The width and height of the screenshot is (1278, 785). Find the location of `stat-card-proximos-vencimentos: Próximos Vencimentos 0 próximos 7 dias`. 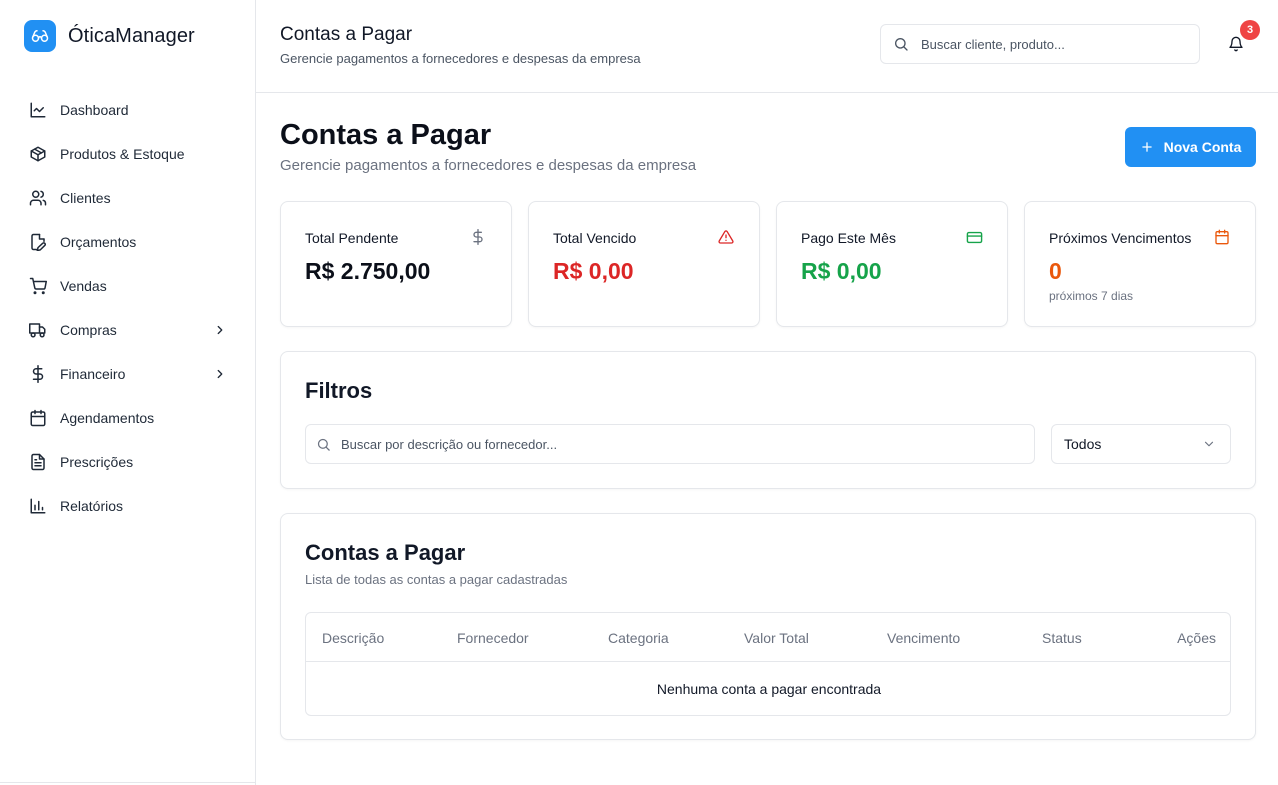

stat-card-proximos-vencimentos: Próximos Vencimentos 0 próximos 7 dias is located at coordinates (1140, 264).